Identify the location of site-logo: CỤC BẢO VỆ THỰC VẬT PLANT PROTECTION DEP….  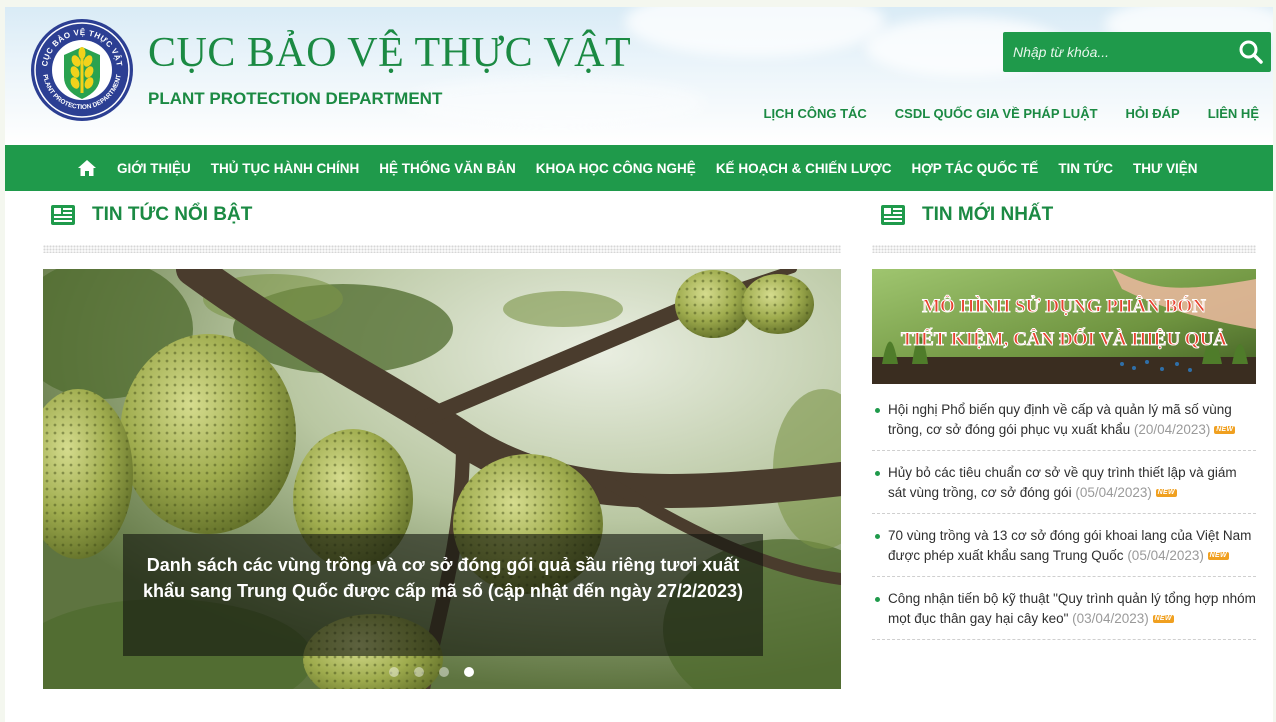
(82, 70).